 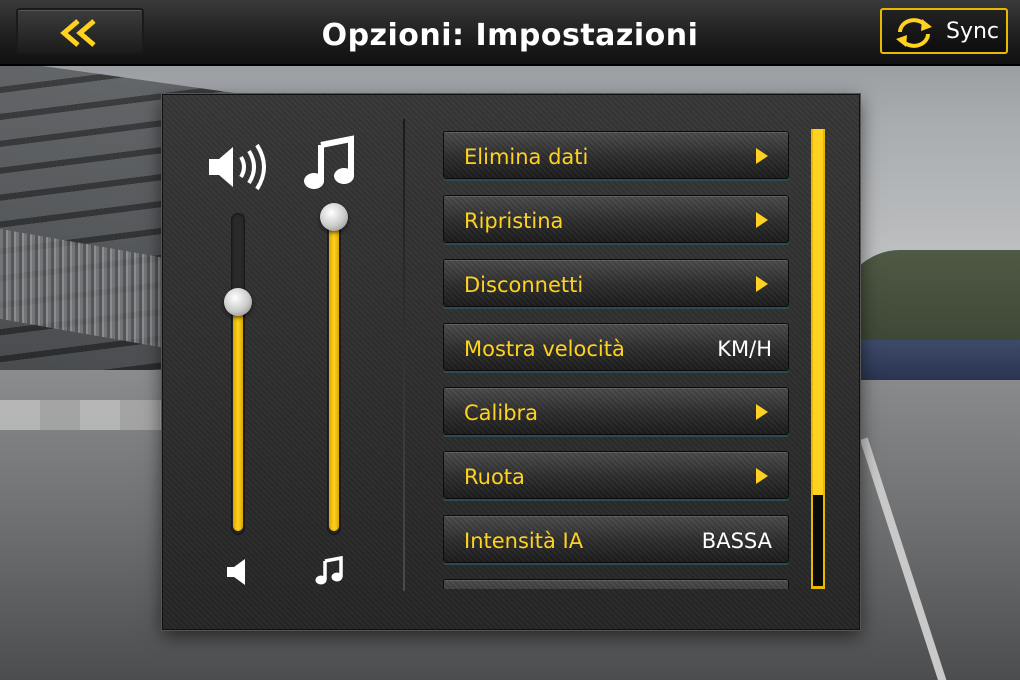 What do you see at coordinates (616, 219) in the screenshot?
I see `menu-item-ripristina: Ripristina` at bounding box center [616, 219].